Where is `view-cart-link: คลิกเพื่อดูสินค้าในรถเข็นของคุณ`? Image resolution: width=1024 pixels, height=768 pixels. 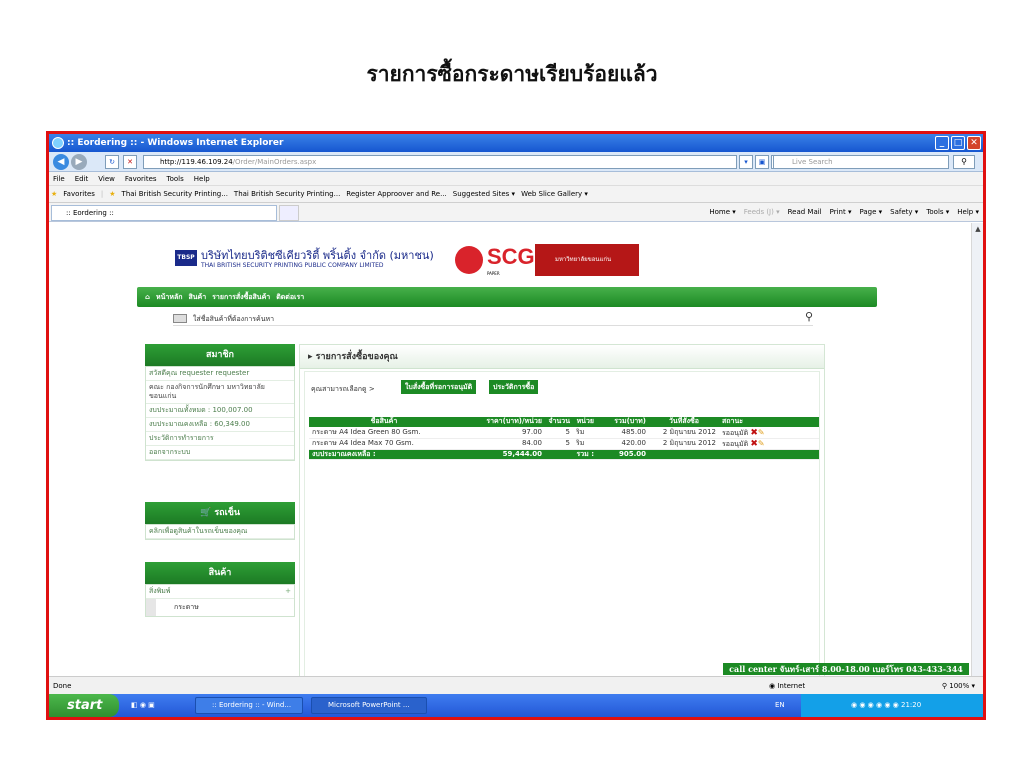 view-cart-link: คลิกเพื่อดูสินค้าในรถเข็นของคุณ is located at coordinates (220, 532).